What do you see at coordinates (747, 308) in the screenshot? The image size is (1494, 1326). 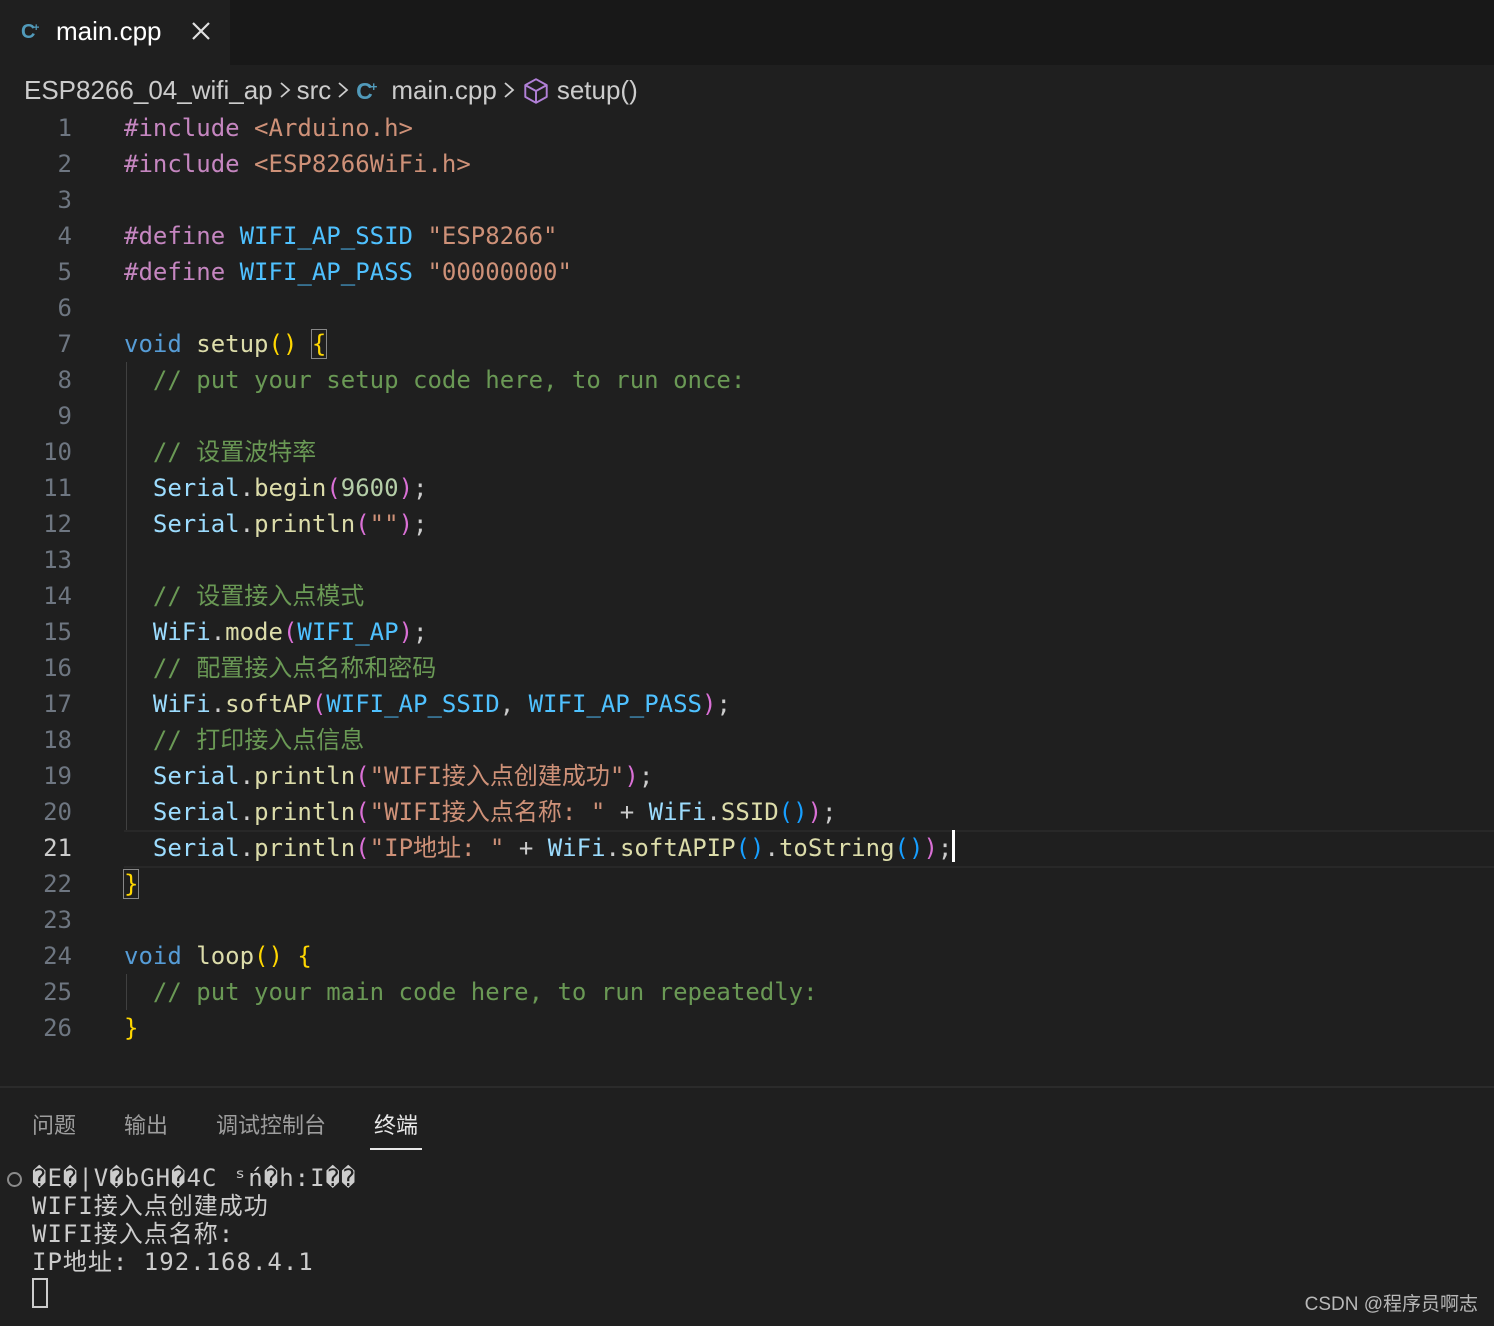 I see `code-line: 6` at bounding box center [747, 308].